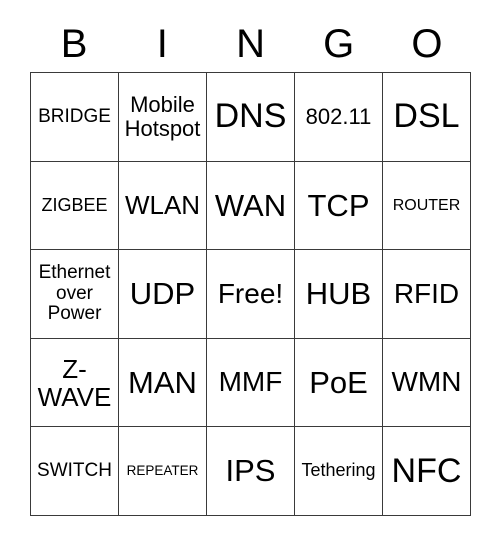 The height and width of the screenshot is (544, 500). I want to click on bingo-cell-free: Free!, so click(251, 294).